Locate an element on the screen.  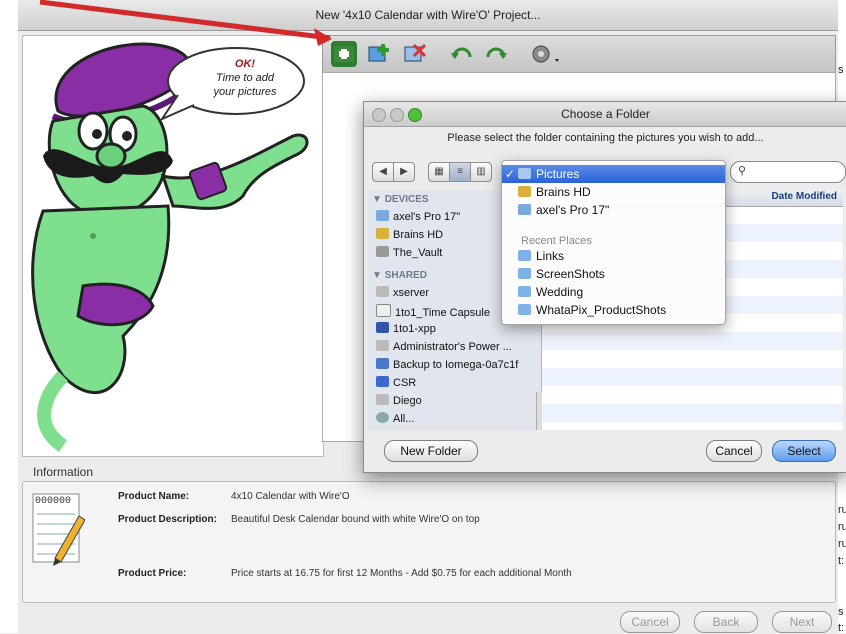
icon-view-icon: ▦ is located at coordinates (439, 172).